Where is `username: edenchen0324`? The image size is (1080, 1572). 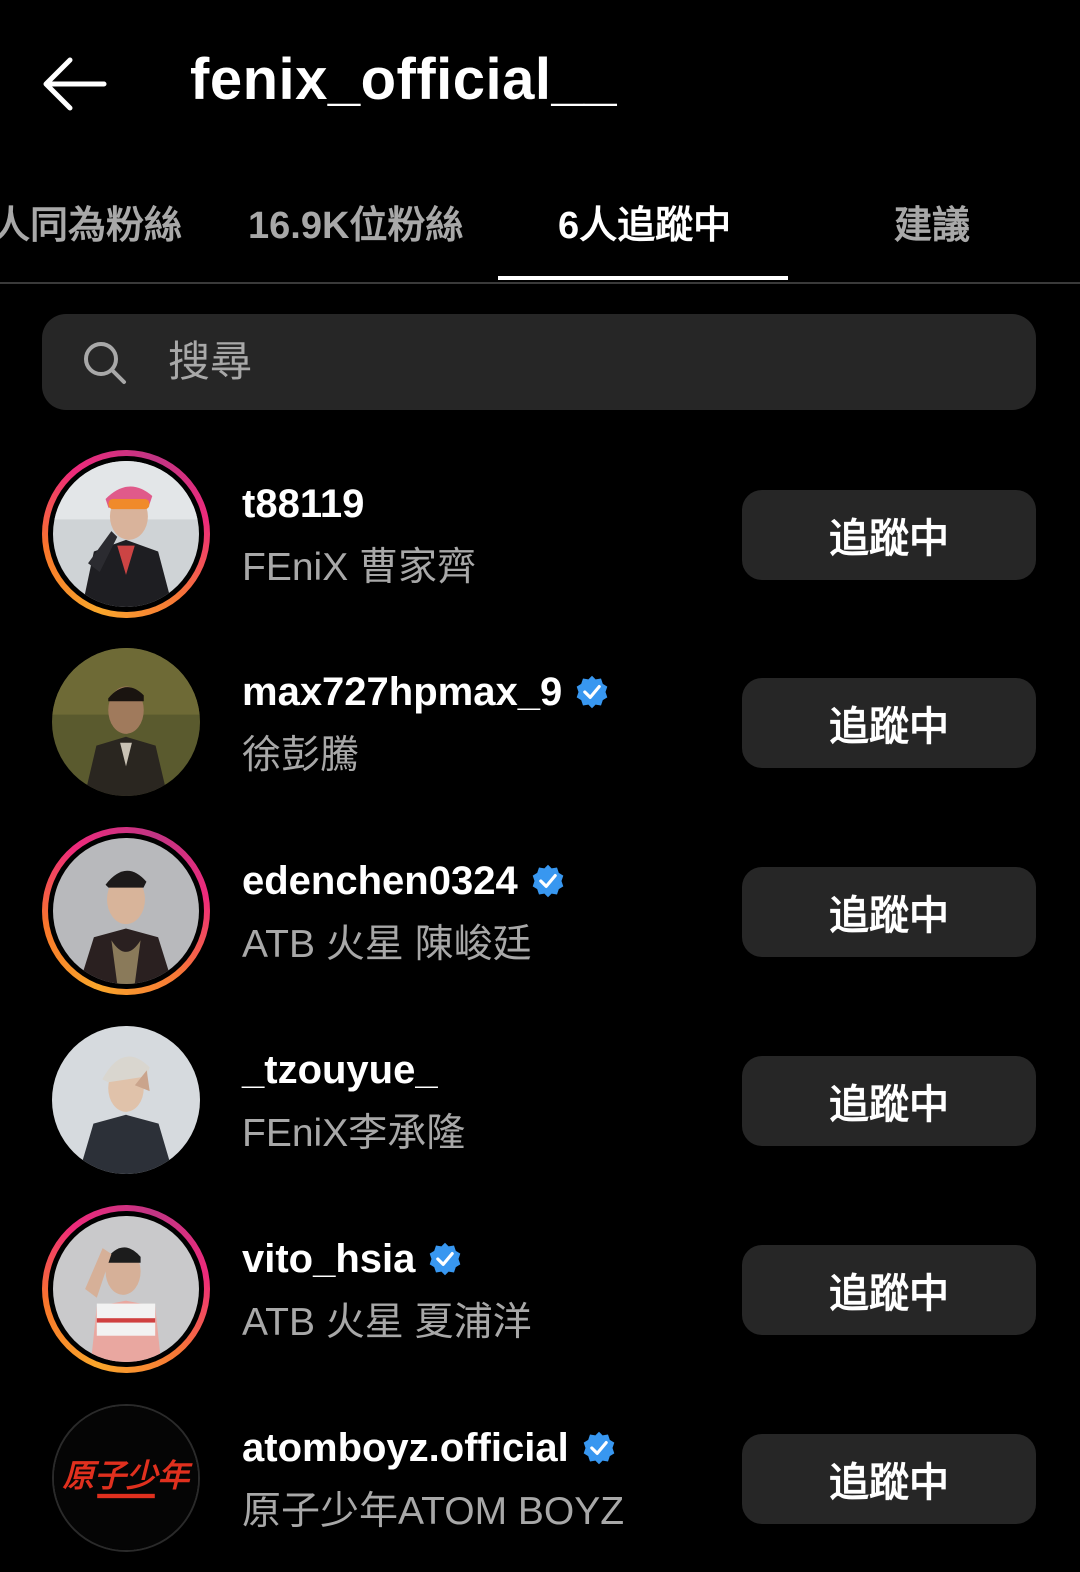 username: edenchen0324 is located at coordinates (380, 881).